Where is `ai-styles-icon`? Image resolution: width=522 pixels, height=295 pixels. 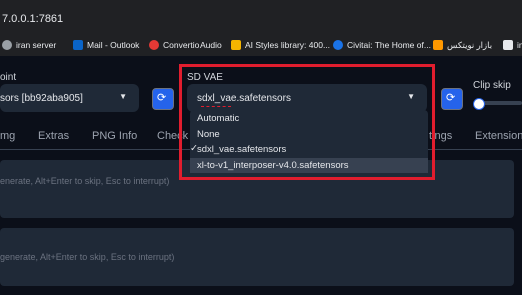
ai-styles-icon is located at coordinates (236, 45).